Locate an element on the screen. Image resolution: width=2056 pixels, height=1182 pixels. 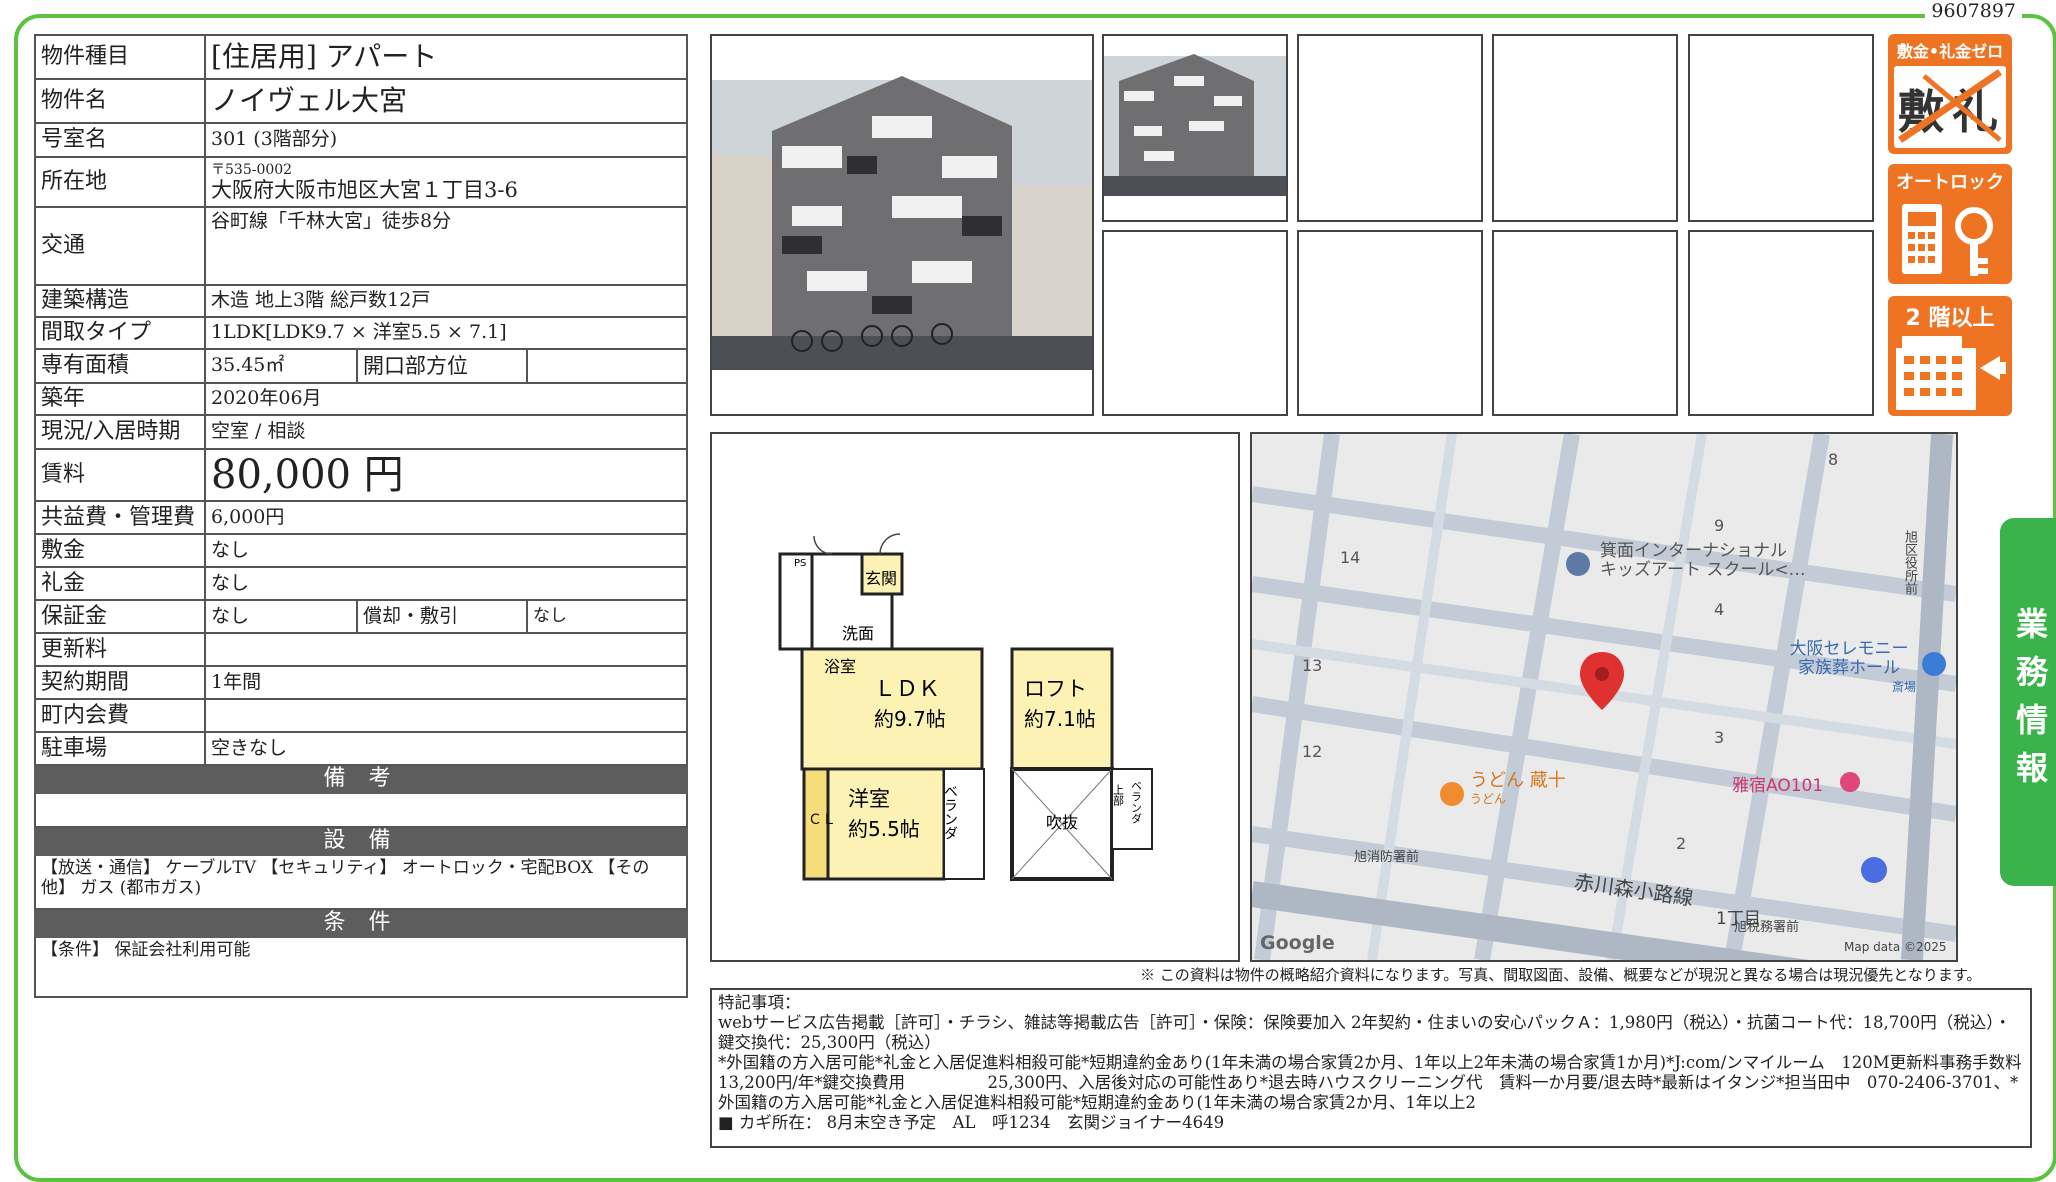
fee-label: 共益費・管理費 is located at coordinates (120, 517).